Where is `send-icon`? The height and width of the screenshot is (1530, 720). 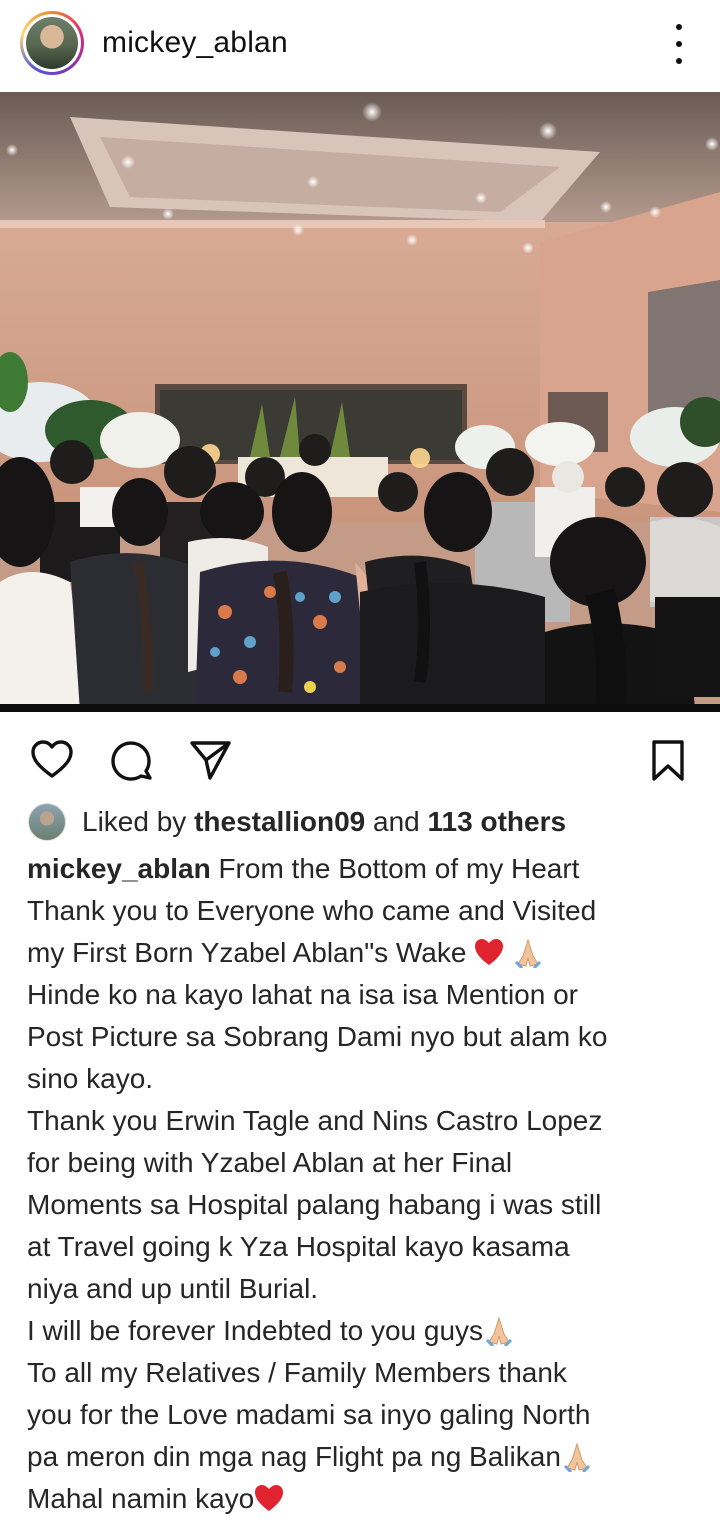 send-icon is located at coordinates (210, 760).